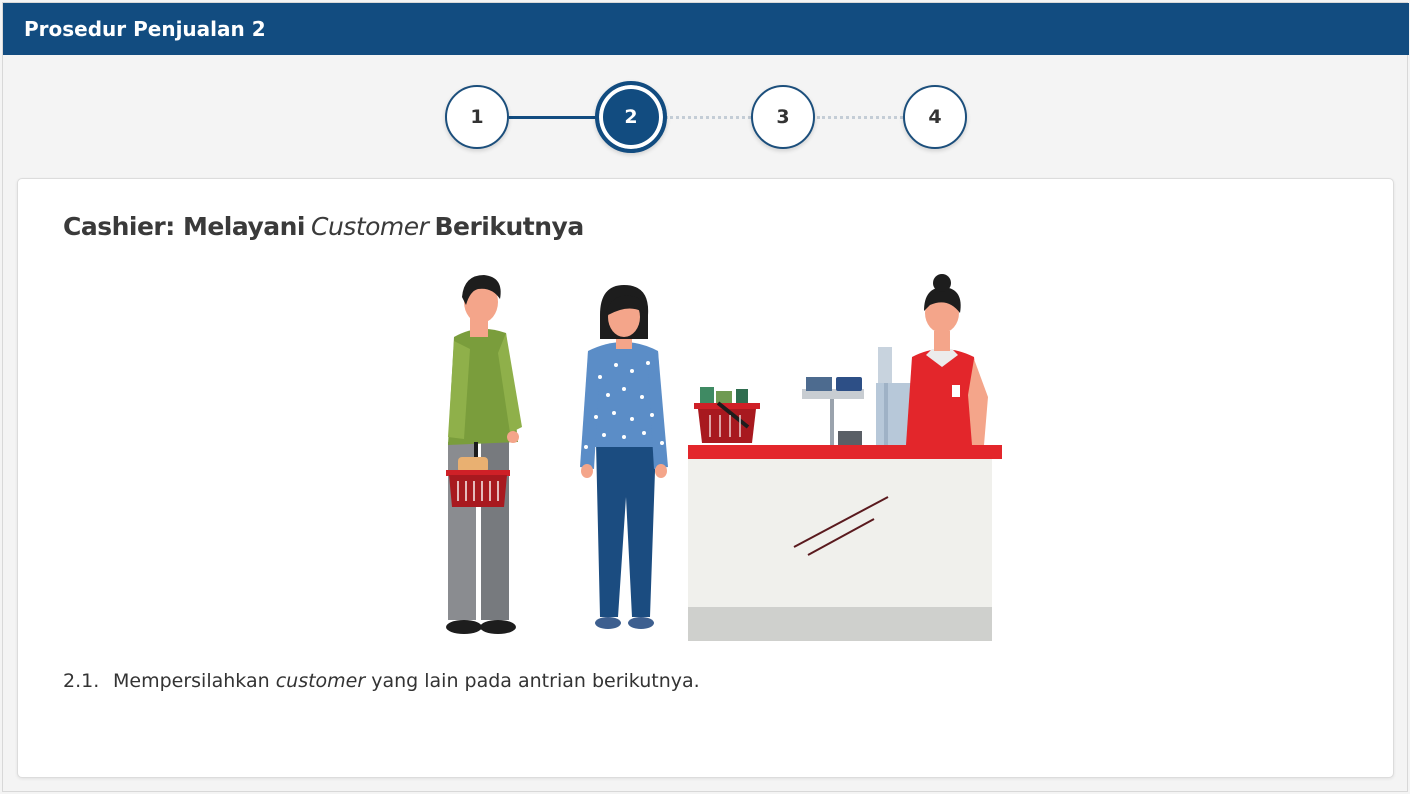 The height and width of the screenshot is (794, 1410). I want to click on step-3-label: 3, so click(783, 117).